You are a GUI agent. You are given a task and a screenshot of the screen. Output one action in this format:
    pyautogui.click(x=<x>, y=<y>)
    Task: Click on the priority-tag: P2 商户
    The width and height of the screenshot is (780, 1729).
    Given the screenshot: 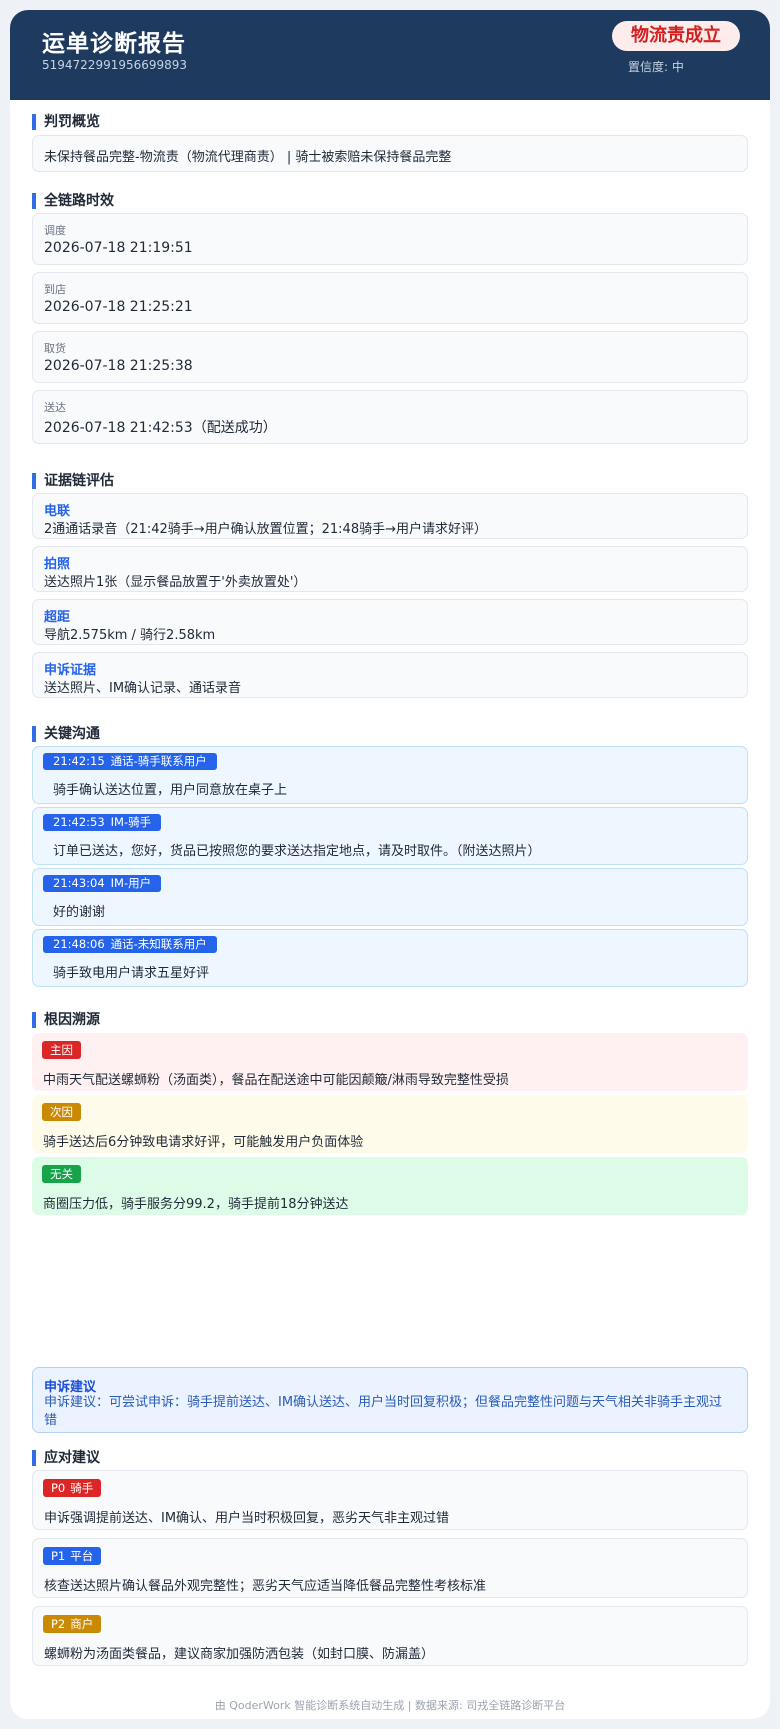 What is the action you would take?
    pyautogui.click(x=72, y=1624)
    